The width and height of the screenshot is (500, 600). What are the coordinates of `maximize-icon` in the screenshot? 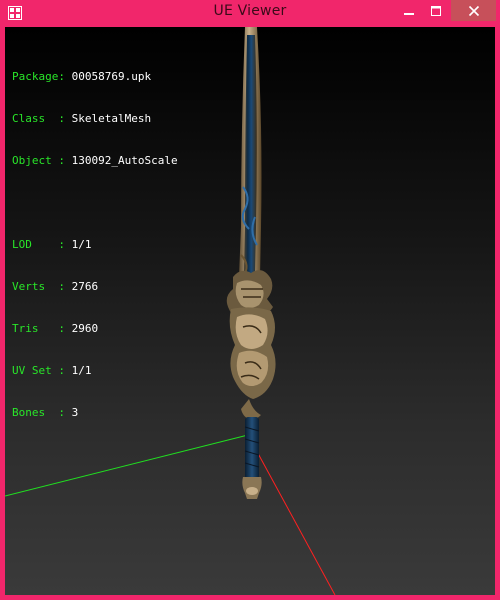 It's located at (436, 10).